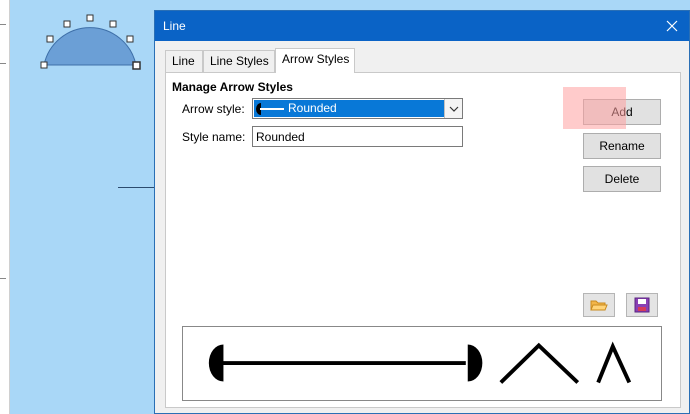 The image size is (690, 414). What do you see at coordinates (312, 108) in the screenshot?
I see `arrow-style-value: Rounded` at bounding box center [312, 108].